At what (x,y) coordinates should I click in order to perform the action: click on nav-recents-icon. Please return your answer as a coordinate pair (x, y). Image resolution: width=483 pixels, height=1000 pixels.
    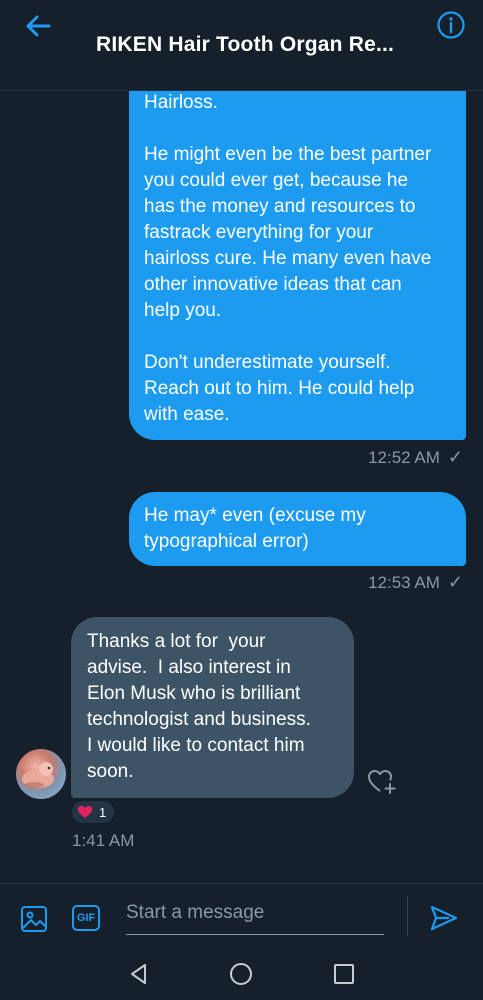
    Looking at the image, I should click on (344, 974).